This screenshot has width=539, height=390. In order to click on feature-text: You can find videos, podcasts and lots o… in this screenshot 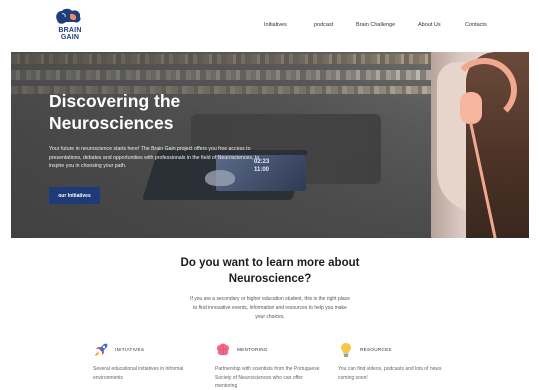, I will do `click(390, 373)`.